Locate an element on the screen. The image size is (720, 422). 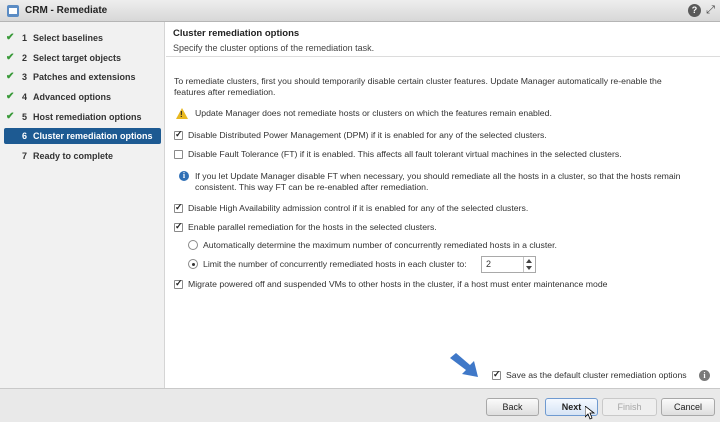
step-advanced-options: ✔ 4 Advanced options is located at coordinates (82, 97).